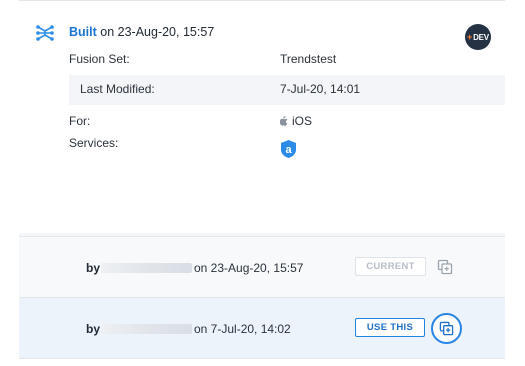 The height and width of the screenshot is (366, 525). I want to click on history-date: on 23-Aug-20, 15:57, so click(249, 268).